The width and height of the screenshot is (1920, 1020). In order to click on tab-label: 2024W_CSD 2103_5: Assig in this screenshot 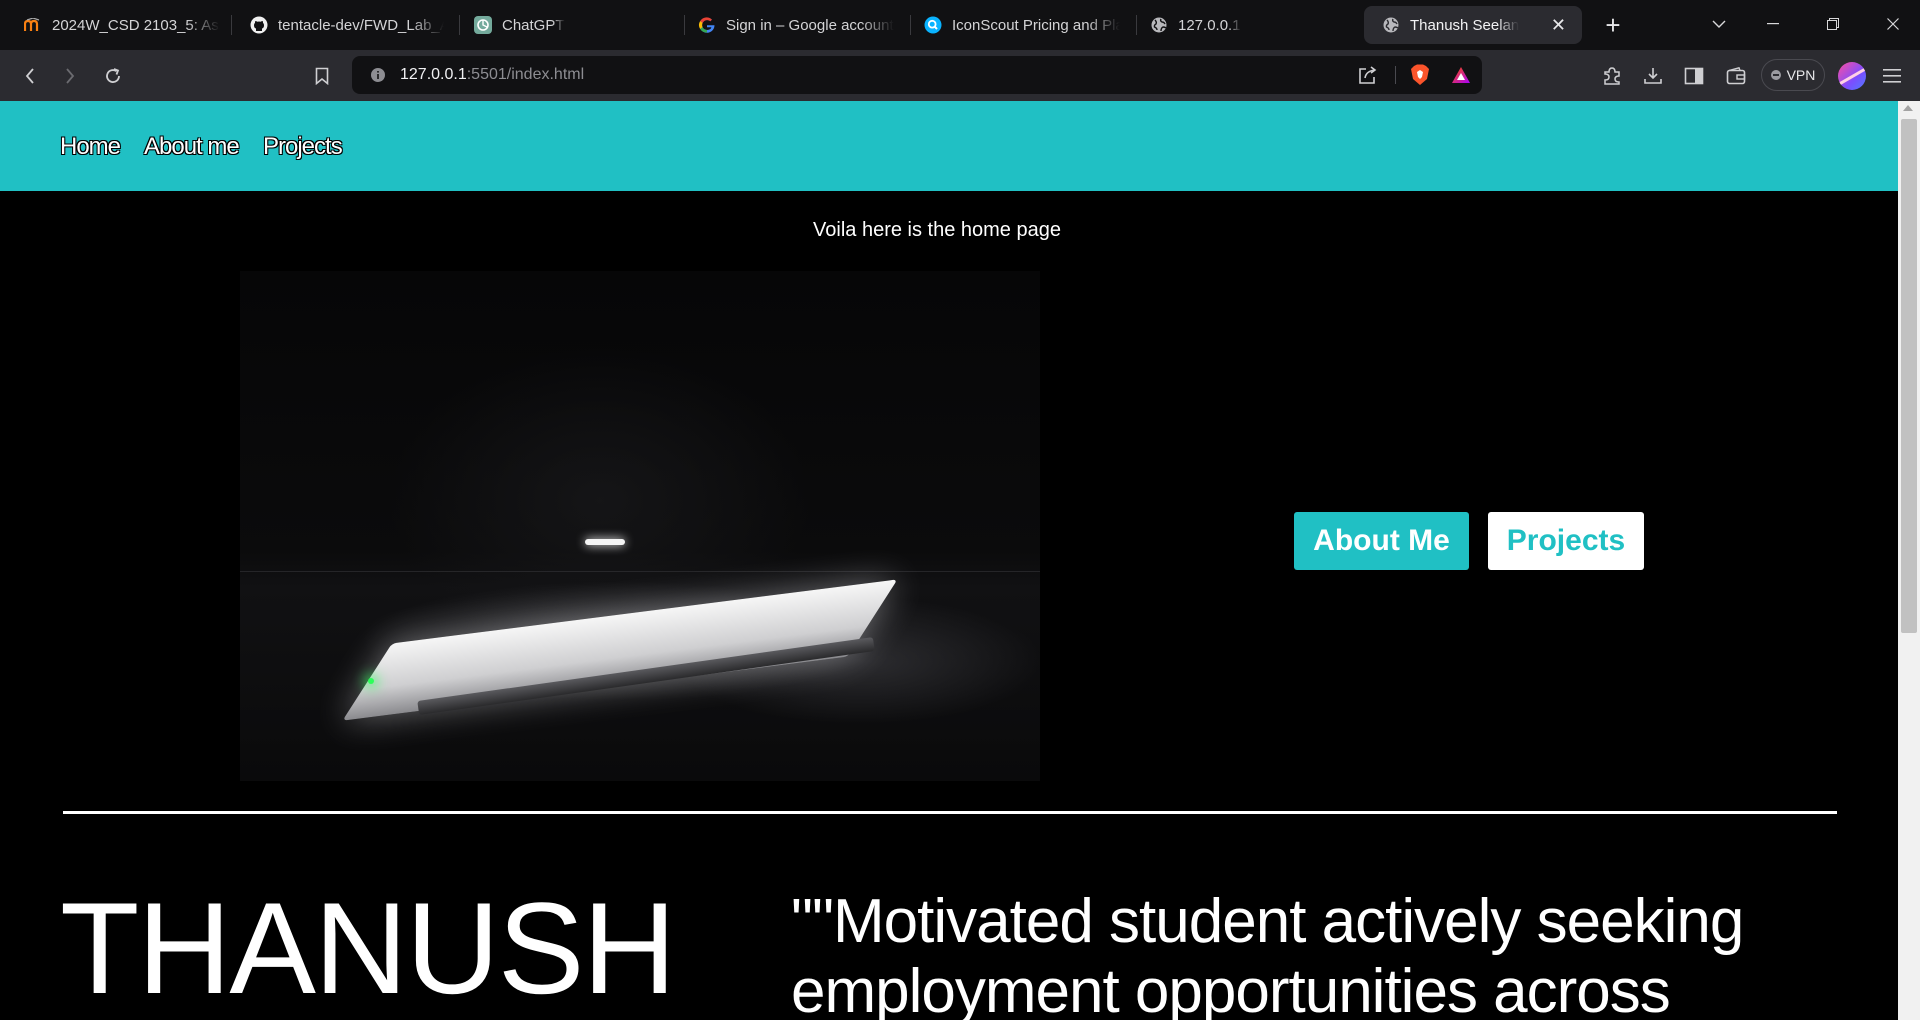, I will do `click(136, 25)`.